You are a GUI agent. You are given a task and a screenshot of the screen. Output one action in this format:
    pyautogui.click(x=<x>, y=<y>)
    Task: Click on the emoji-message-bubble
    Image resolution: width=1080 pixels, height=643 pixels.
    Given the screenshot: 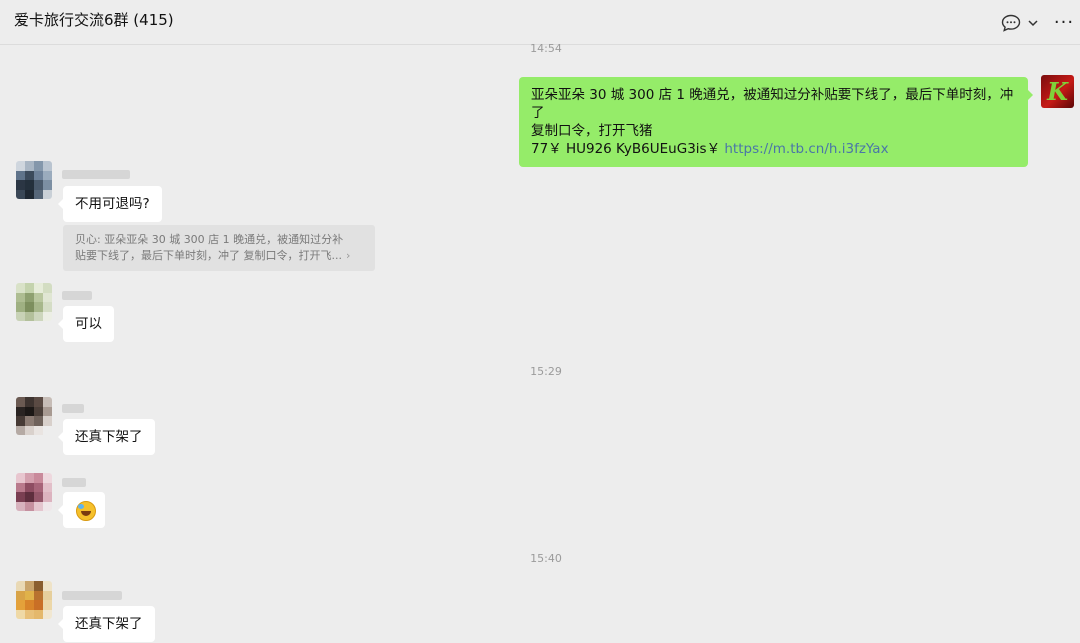 What is the action you would take?
    pyautogui.click(x=81, y=510)
    